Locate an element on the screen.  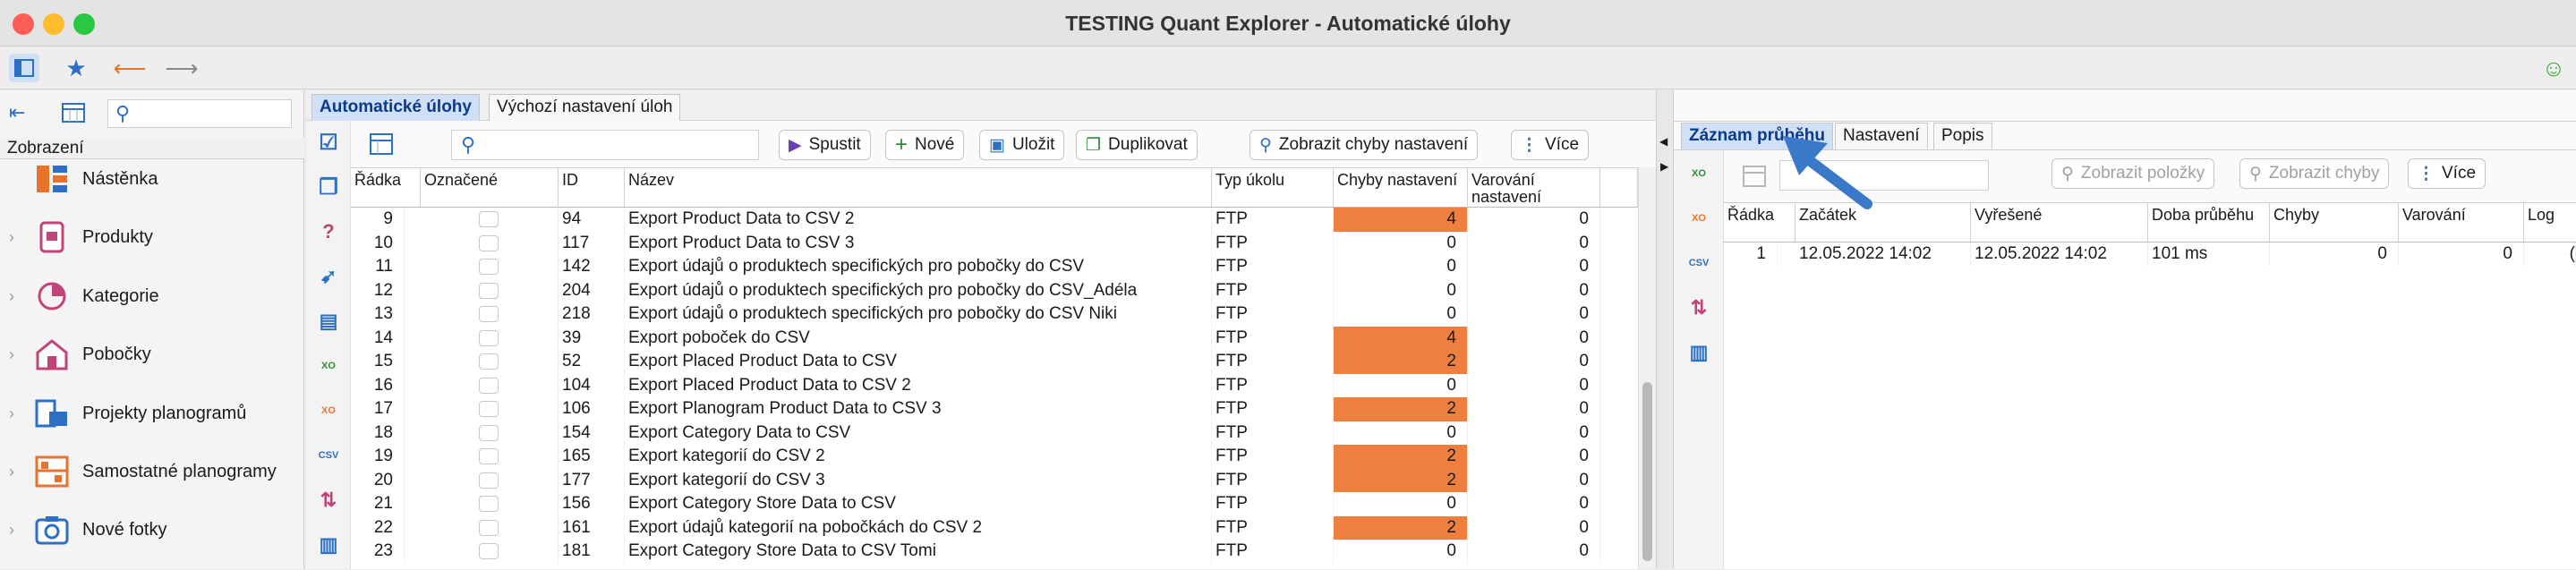
sidebar-item-dashboard: Nástěnka is located at coordinates (152, 179).